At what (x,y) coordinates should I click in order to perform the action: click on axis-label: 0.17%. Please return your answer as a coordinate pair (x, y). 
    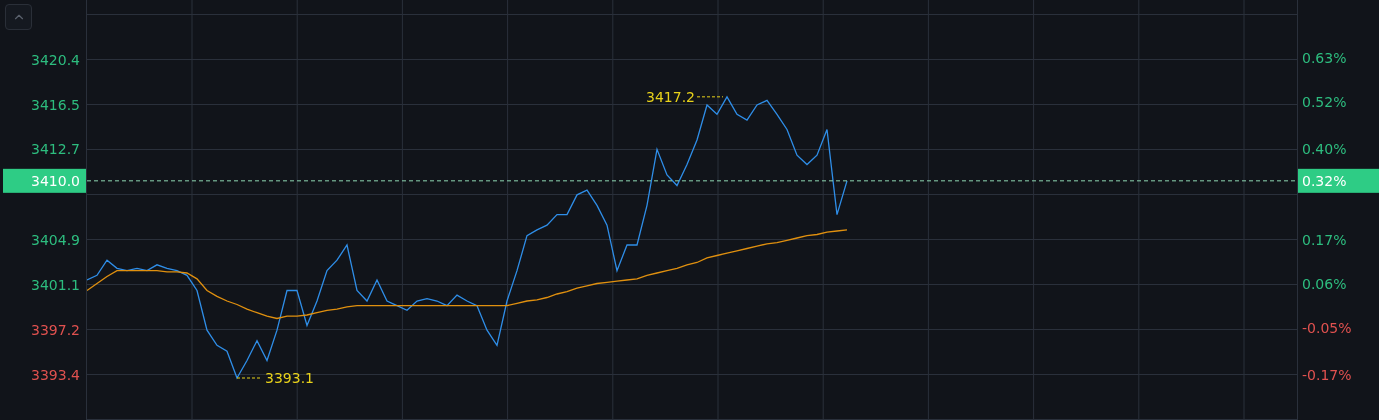
    Looking at the image, I should click on (1324, 240).